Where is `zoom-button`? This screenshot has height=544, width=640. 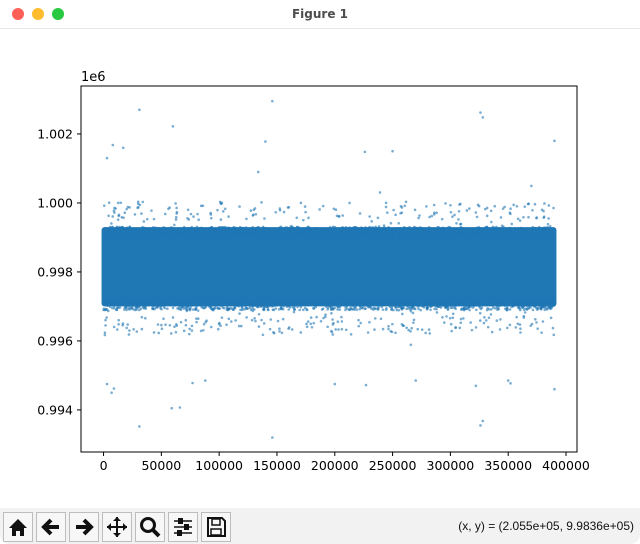
zoom-button is located at coordinates (150, 527).